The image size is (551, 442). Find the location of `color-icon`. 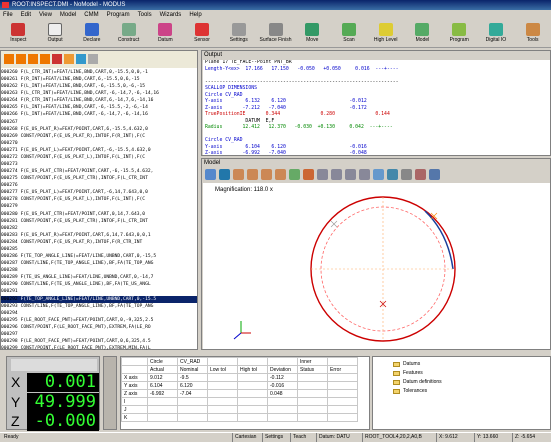

color-icon is located at coordinates (420, 174).